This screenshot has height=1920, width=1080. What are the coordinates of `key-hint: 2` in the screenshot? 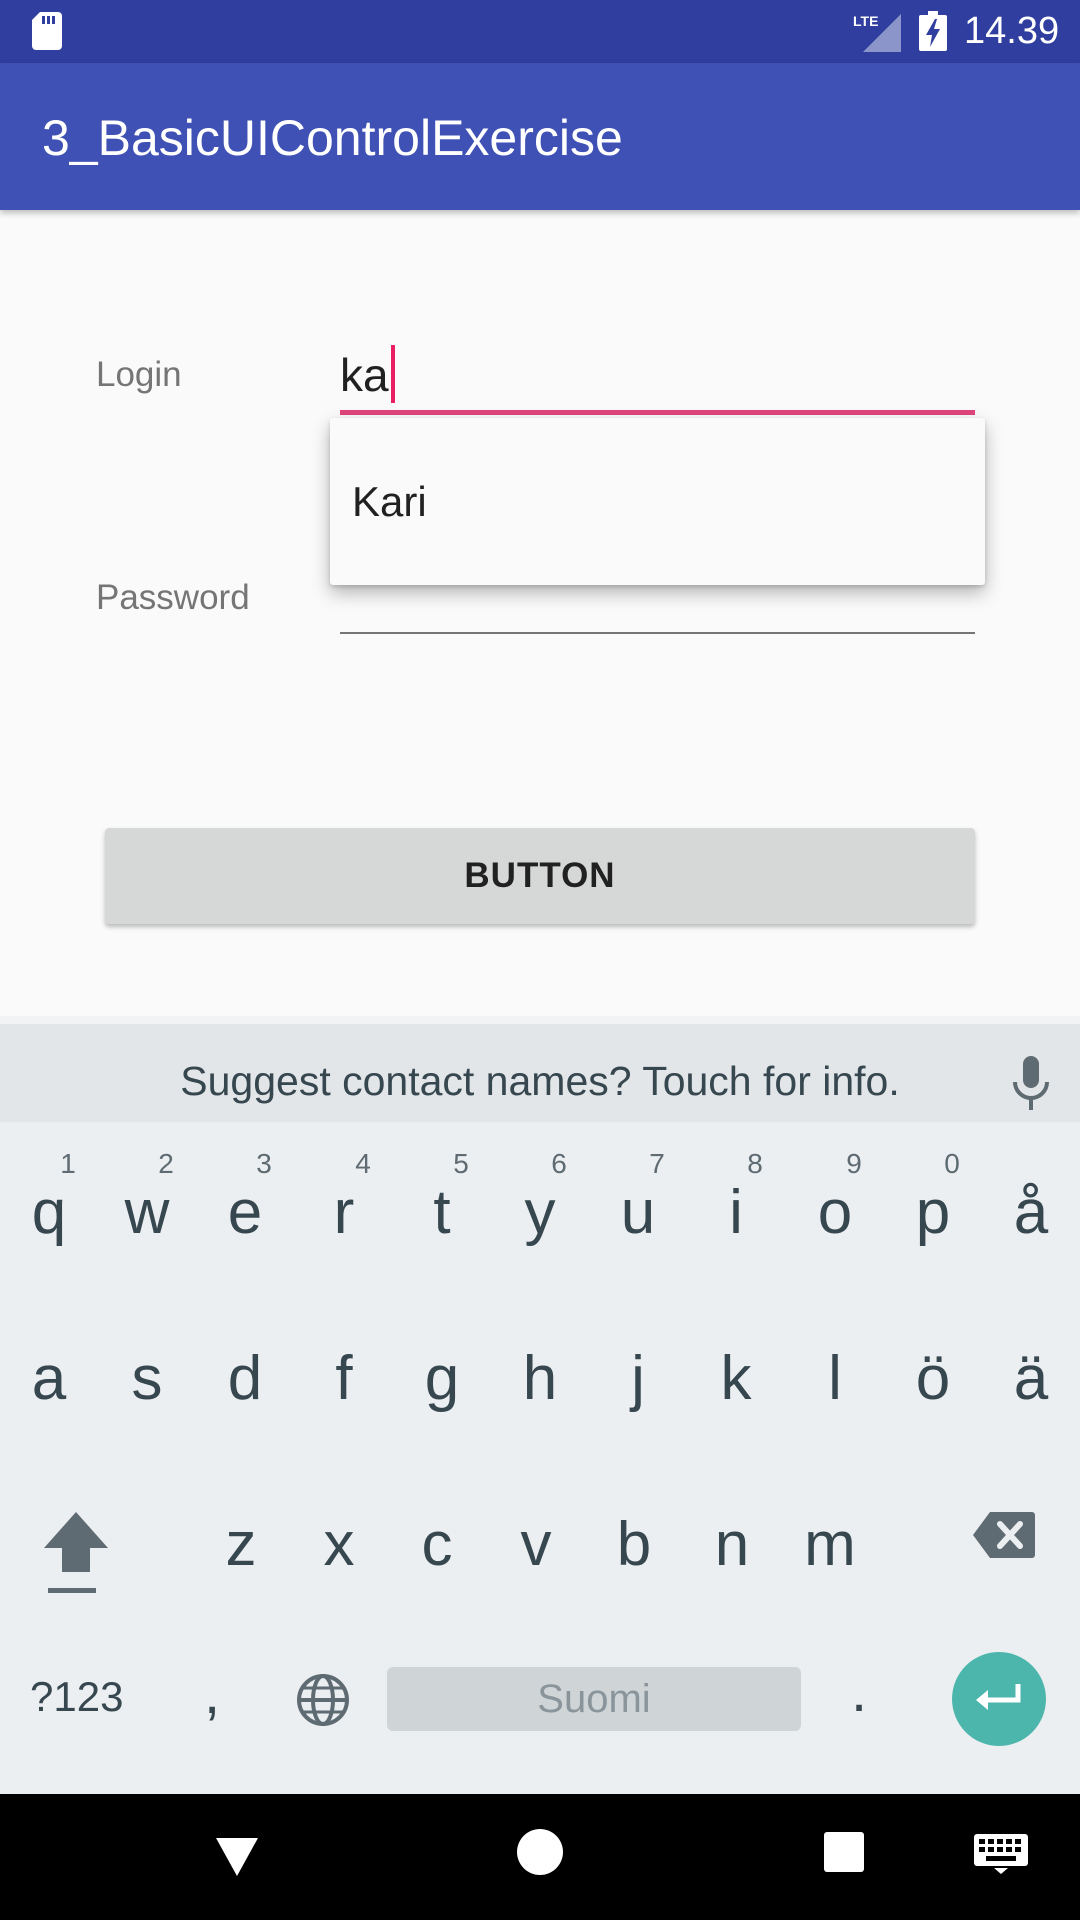 It's located at (166, 1163).